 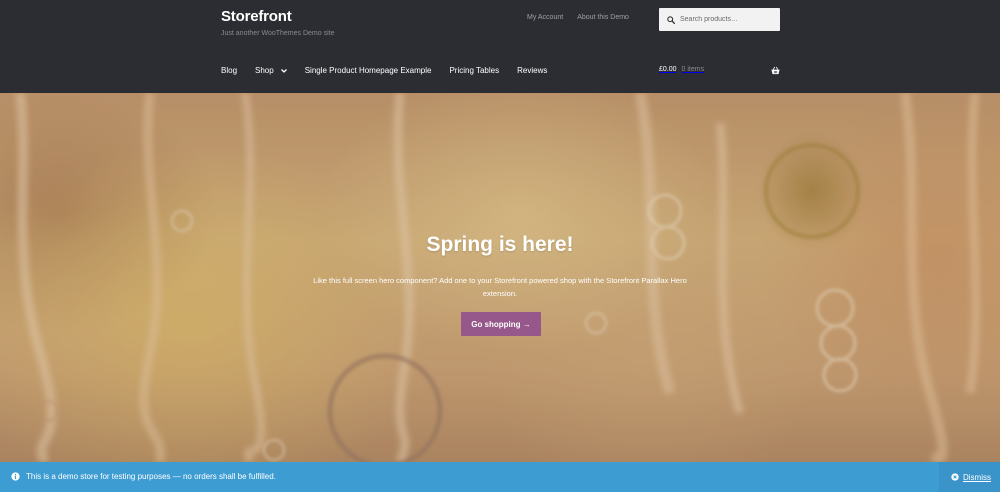 What do you see at coordinates (545, 17) in the screenshot?
I see `my-account-link: My Account` at bounding box center [545, 17].